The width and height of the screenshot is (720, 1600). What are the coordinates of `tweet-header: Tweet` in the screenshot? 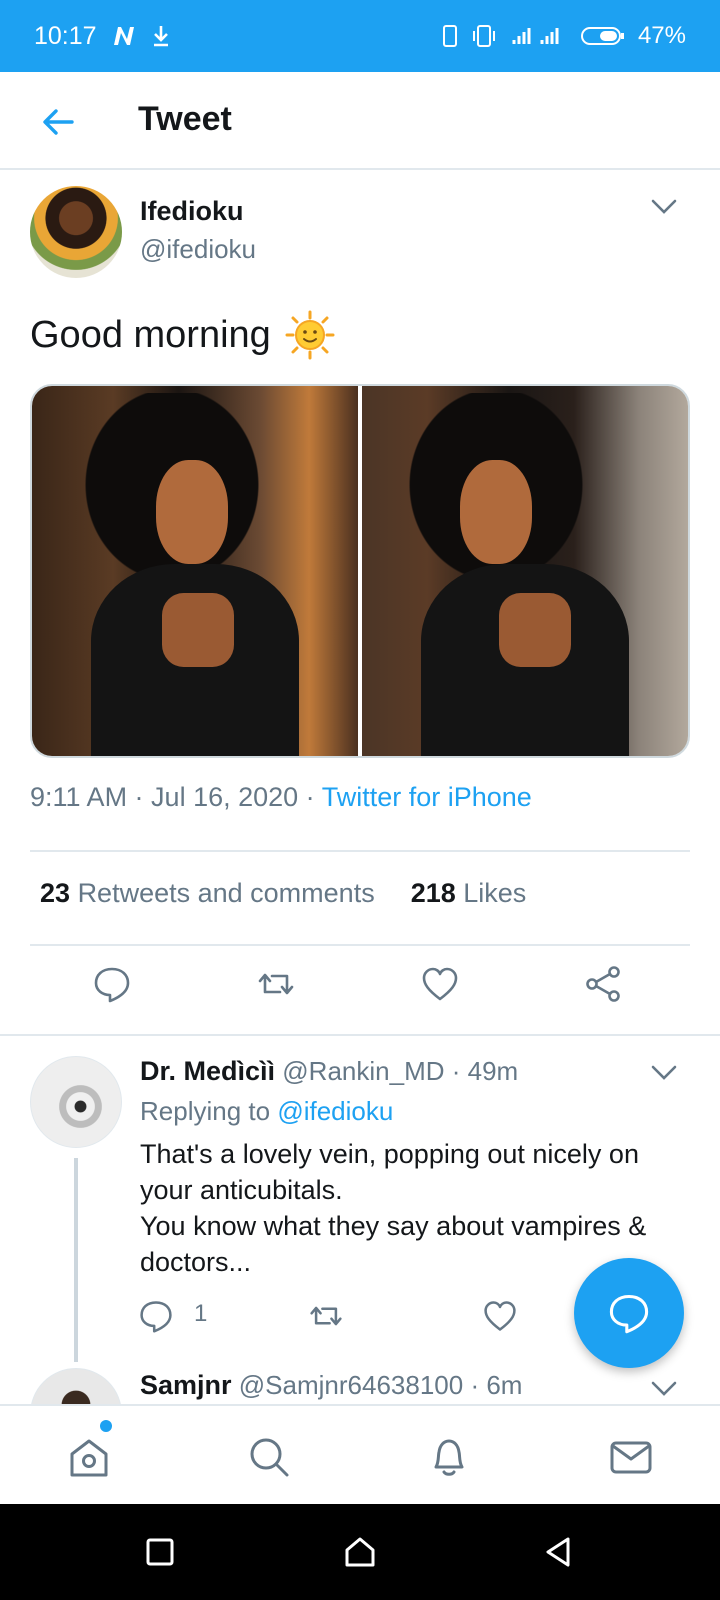 It's located at (360, 121).